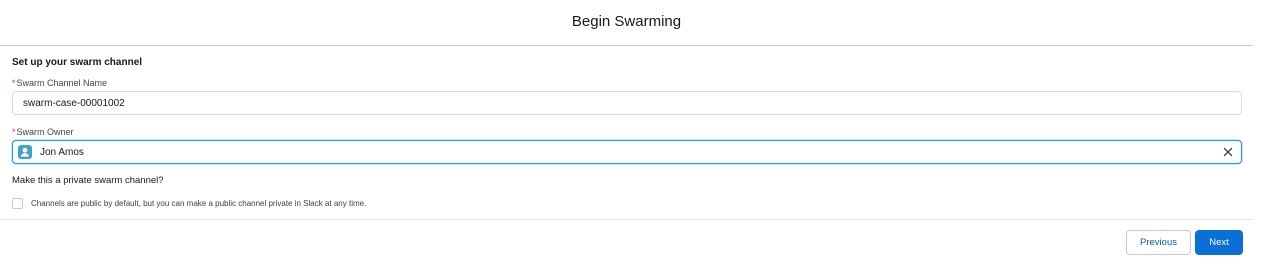  I want to click on private-channel-checkbox, so click(17, 203).